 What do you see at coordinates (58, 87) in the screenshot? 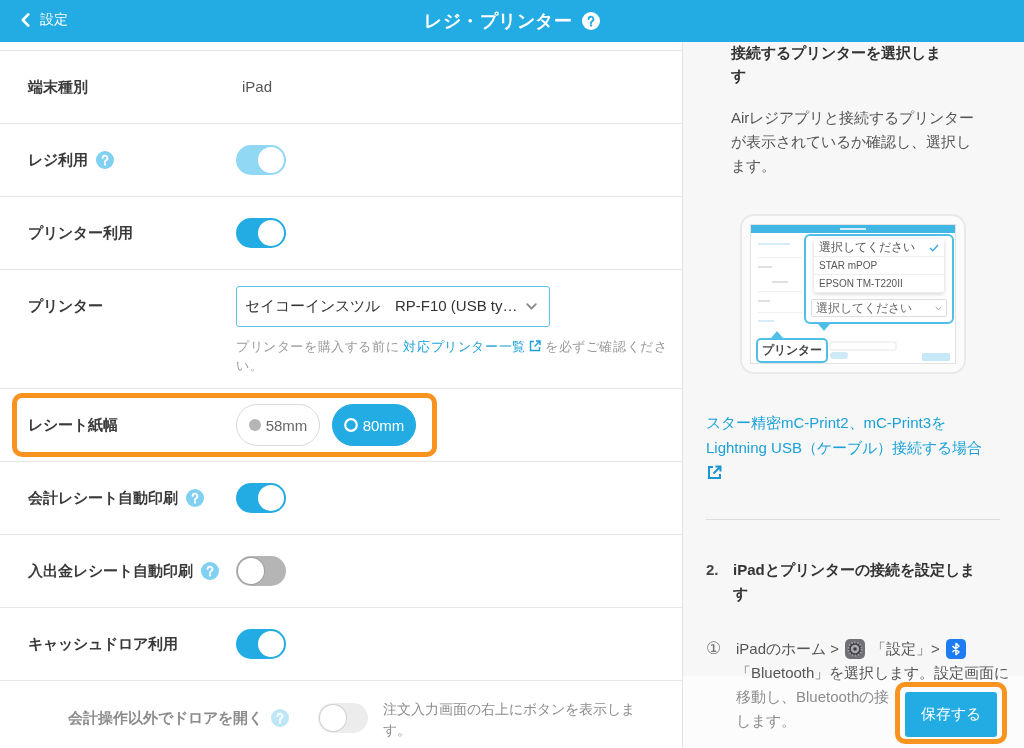
I see `setting-label: 端末種別` at bounding box center [58, 87].